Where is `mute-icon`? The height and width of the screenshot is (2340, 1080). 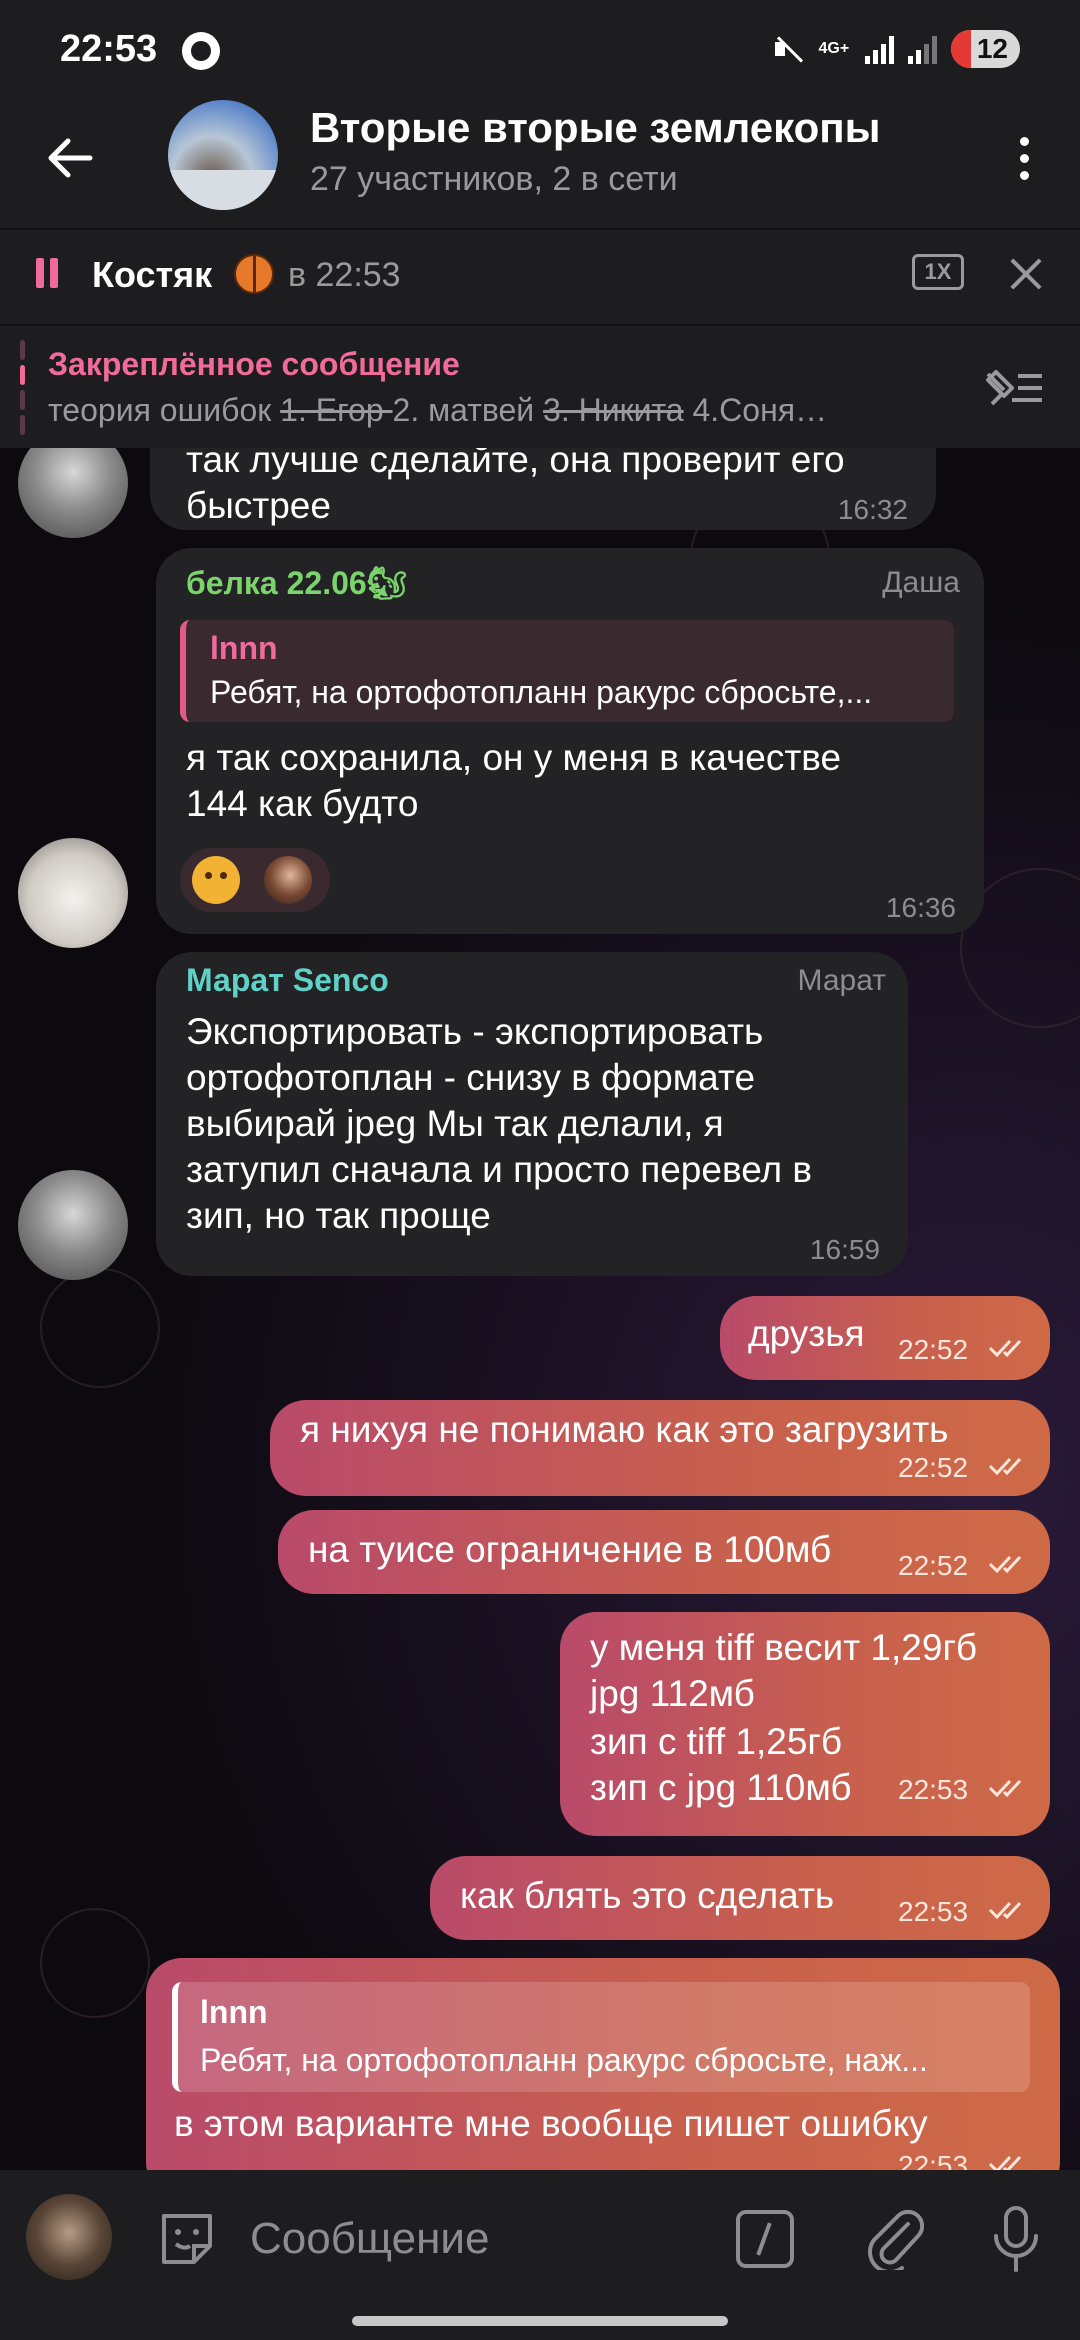
mute-icon is located at coordinates (788, 49).